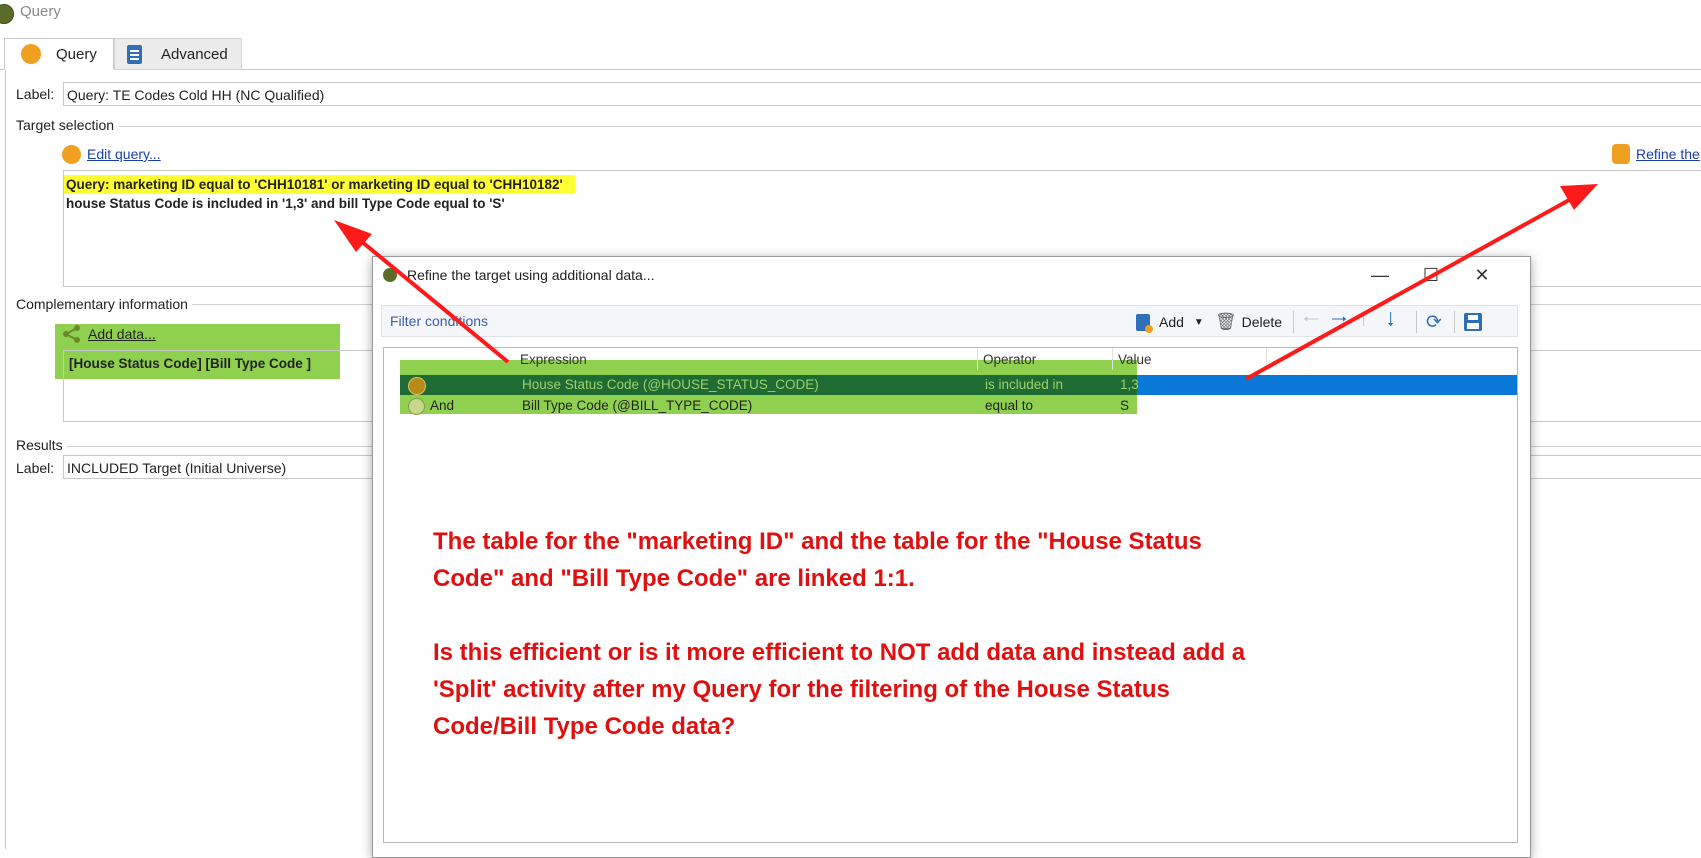  What do you see at coordinates (1125, 405) in the screenshot?
I see `condition-value: S` at bounding box center [1125, 405].